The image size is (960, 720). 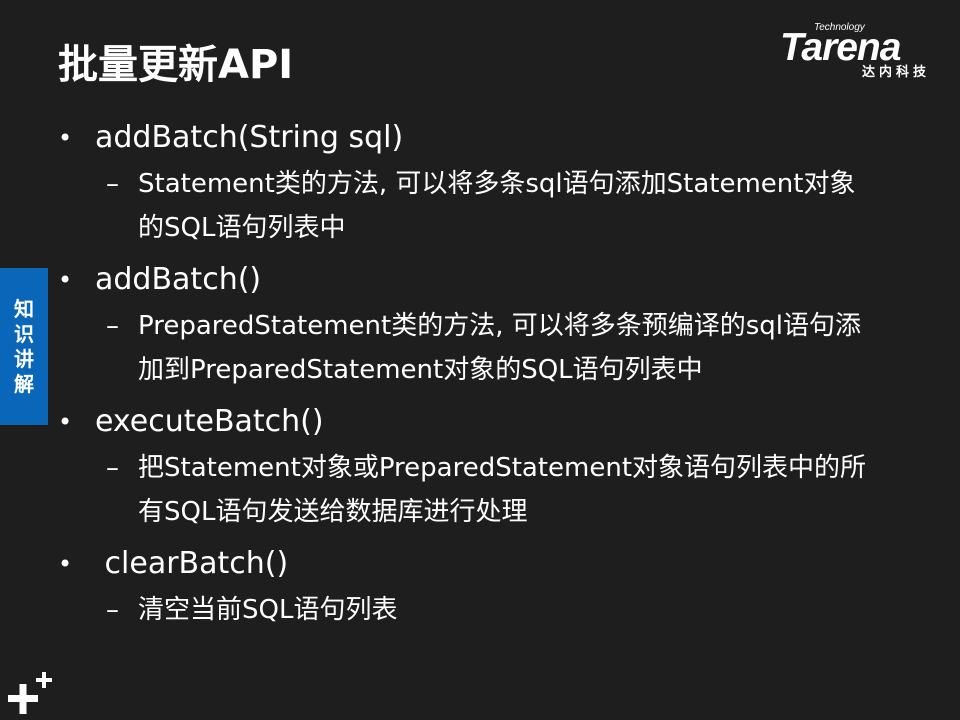 I want to click on section-tab-label: 知识讲解, so click(x=24, y=346).